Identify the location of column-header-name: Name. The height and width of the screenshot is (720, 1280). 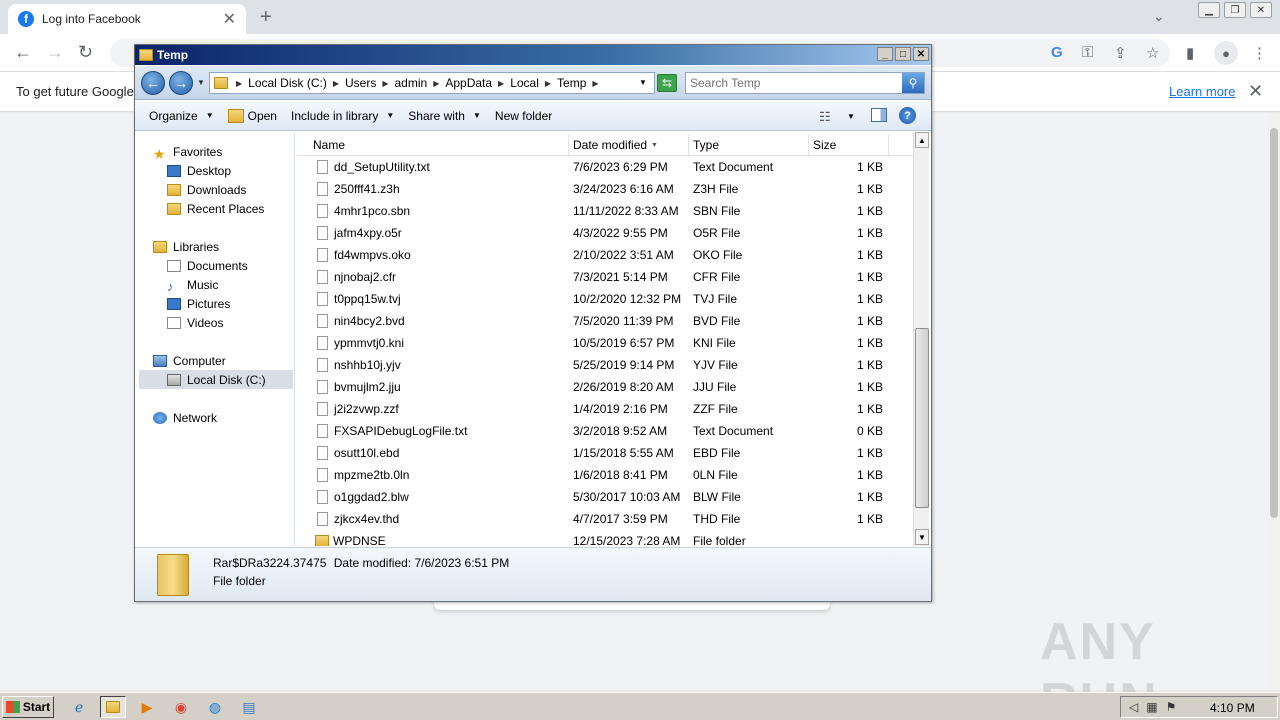
(439, 145).